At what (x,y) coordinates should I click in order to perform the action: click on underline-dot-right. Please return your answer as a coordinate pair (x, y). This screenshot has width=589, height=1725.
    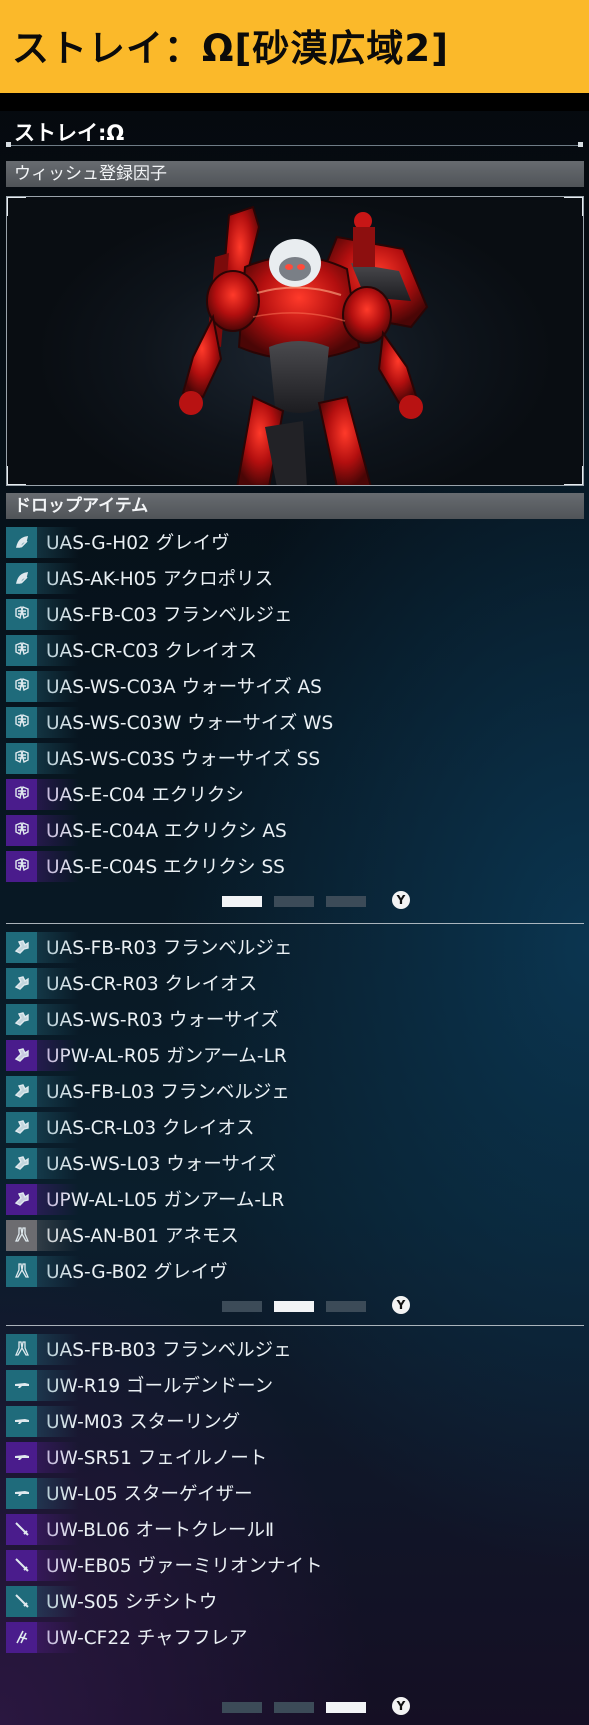
    Looking at the image, I should click on (580, 144).